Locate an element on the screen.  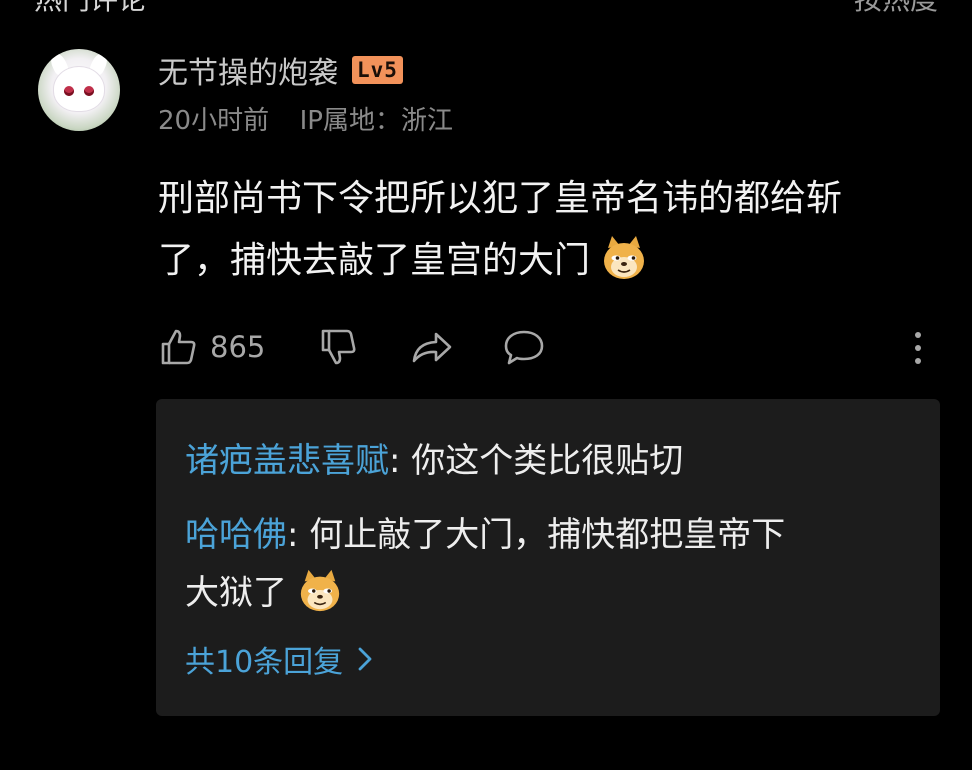
reply-text-line-1: 何止敲了大门，捕快都把皇帝下 is located at coordinates (547, 535).